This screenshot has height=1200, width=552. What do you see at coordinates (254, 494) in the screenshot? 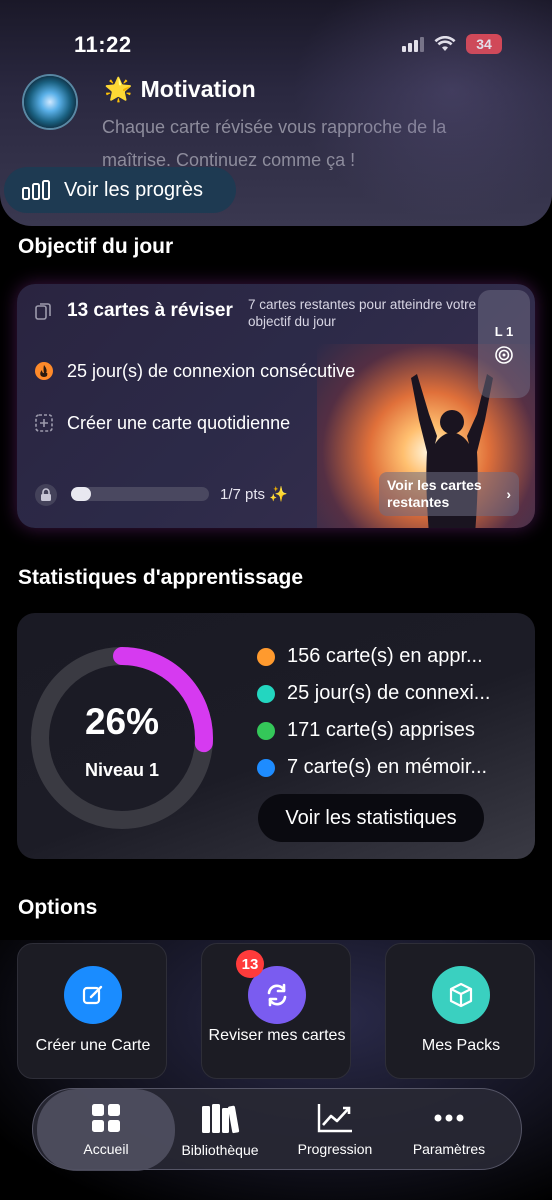
I see `points-text: 1/7 pts ✨` at bounding box center [254, 494].